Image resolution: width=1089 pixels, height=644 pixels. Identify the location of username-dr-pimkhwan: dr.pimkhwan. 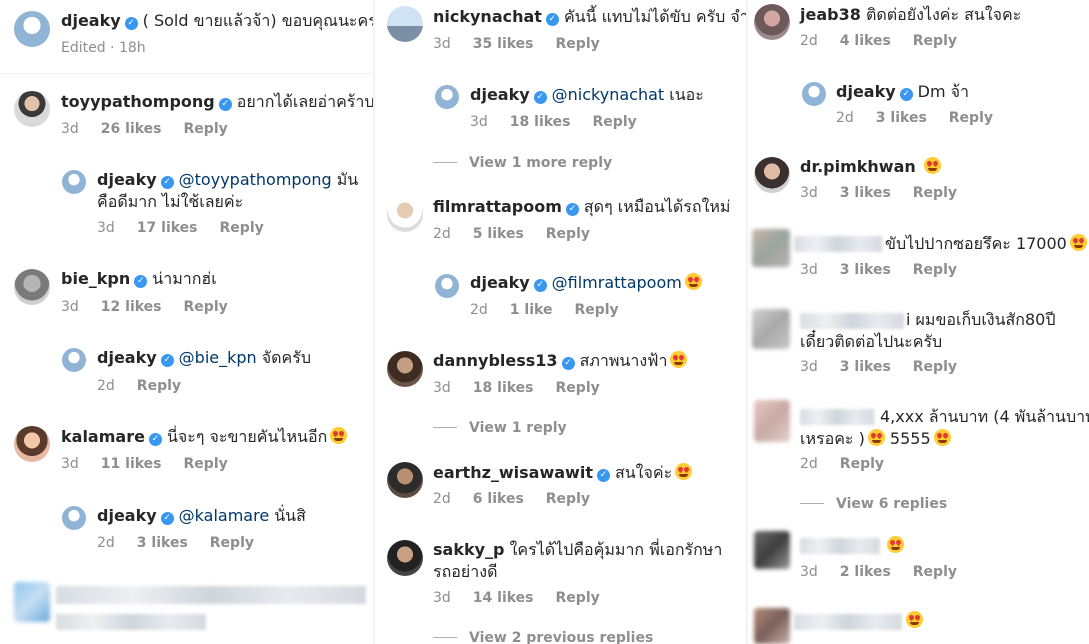
(858, 166).